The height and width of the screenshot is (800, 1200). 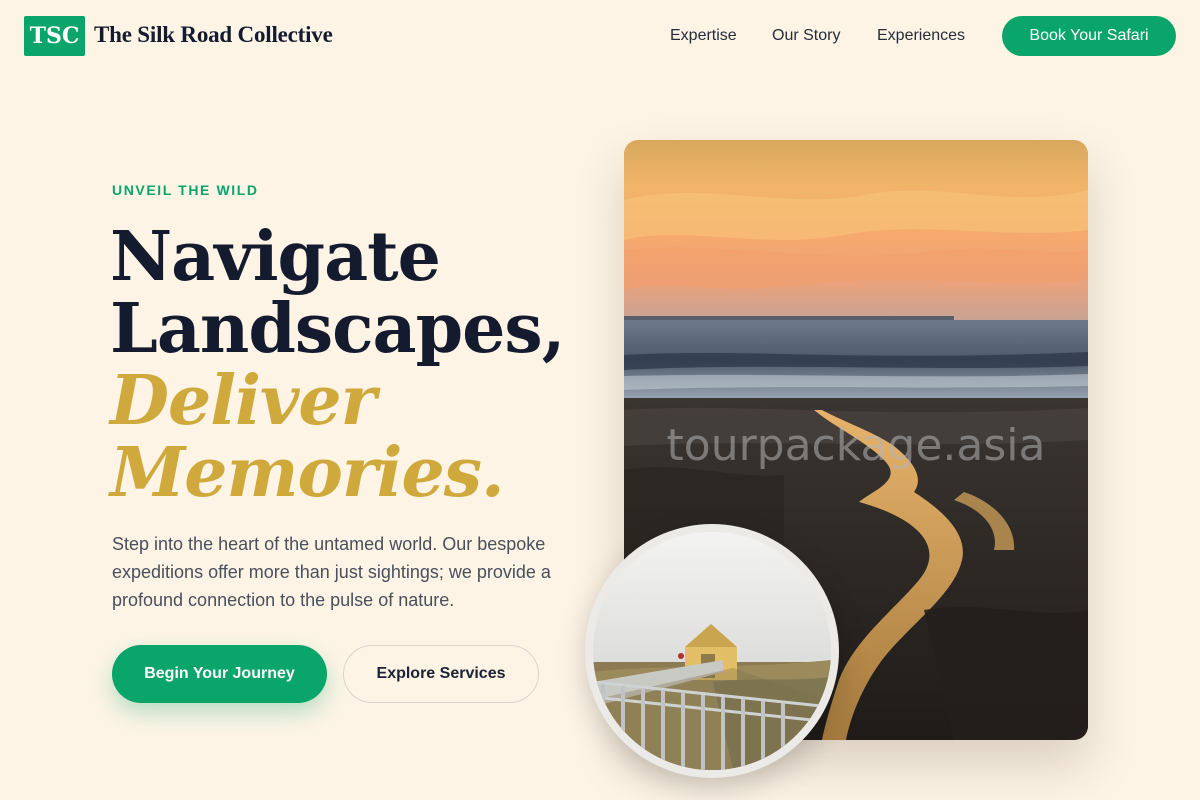 What do you see at coordinates (712, 651) in the screenshot?
I see `inset-image-boardwalk` at bounding box center [712, 651].